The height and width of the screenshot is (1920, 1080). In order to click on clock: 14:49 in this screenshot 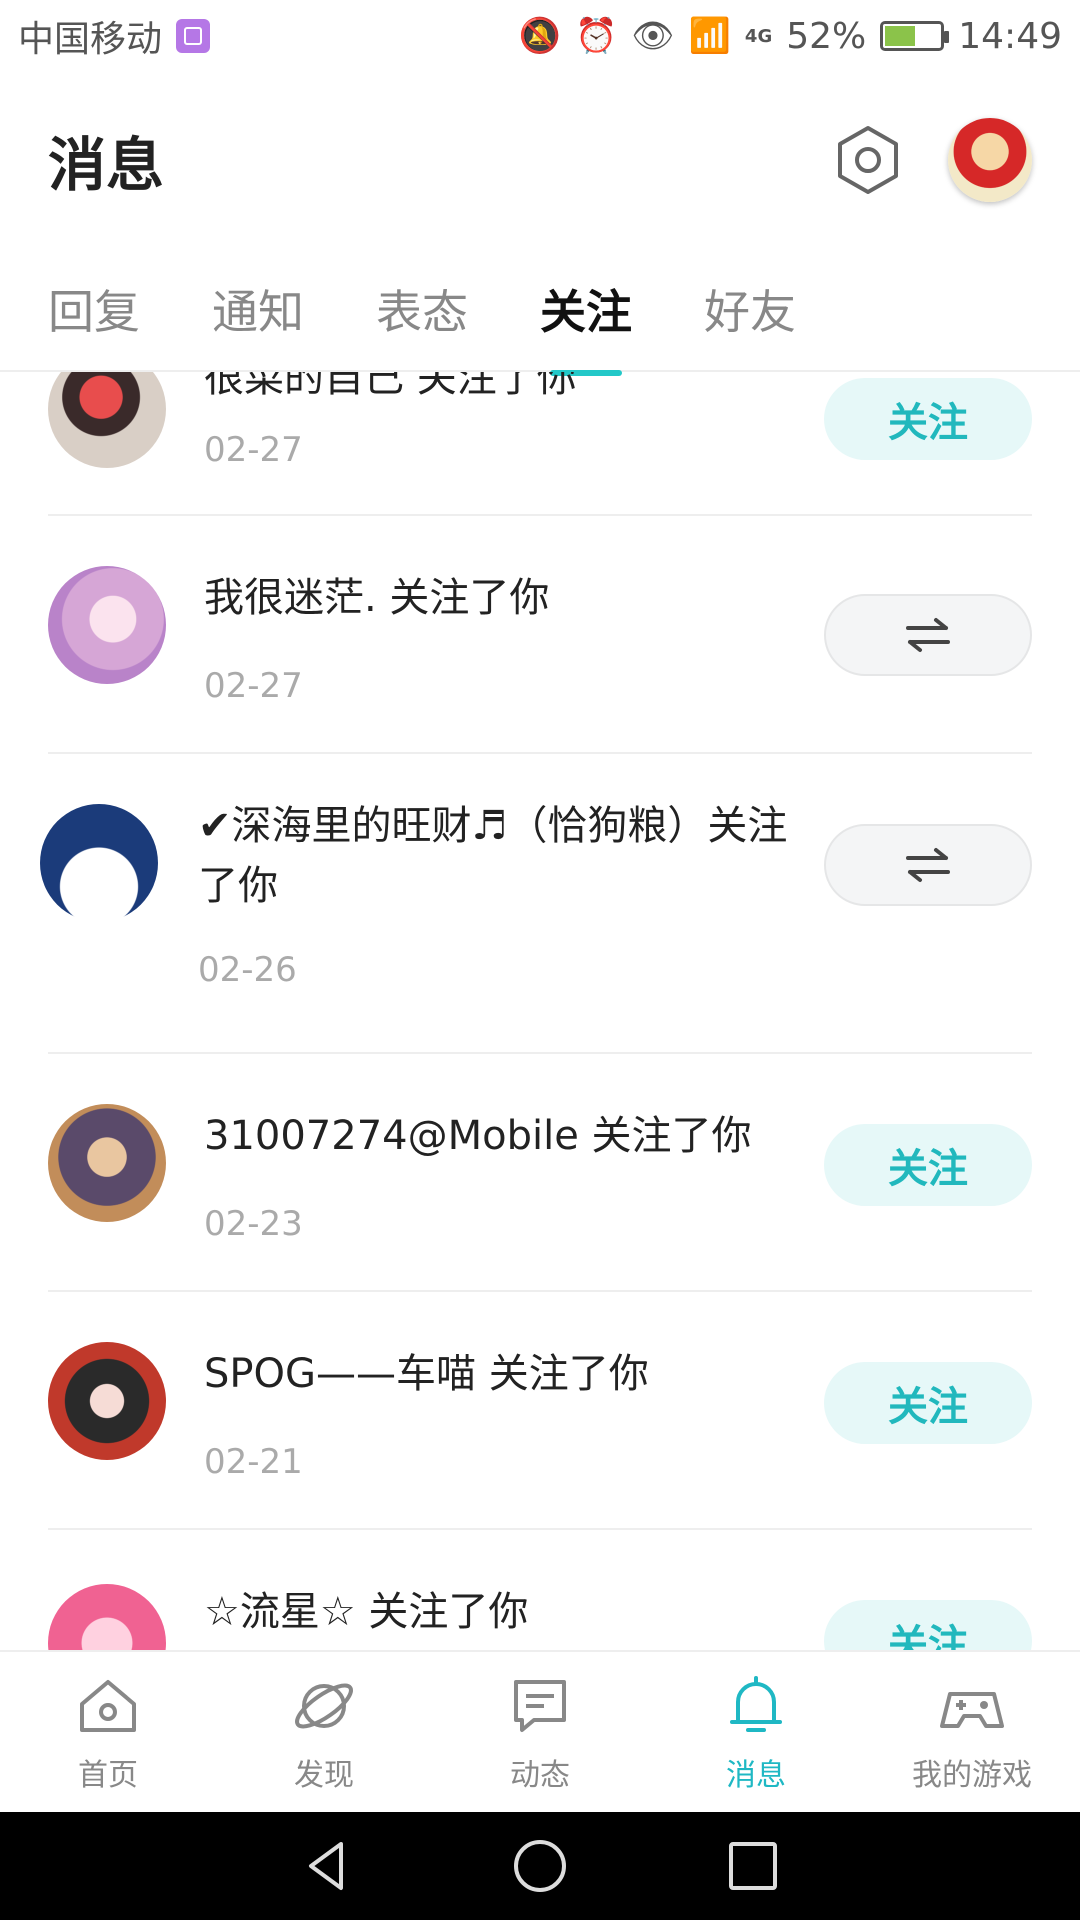, I will do `click(1010, 36)`.